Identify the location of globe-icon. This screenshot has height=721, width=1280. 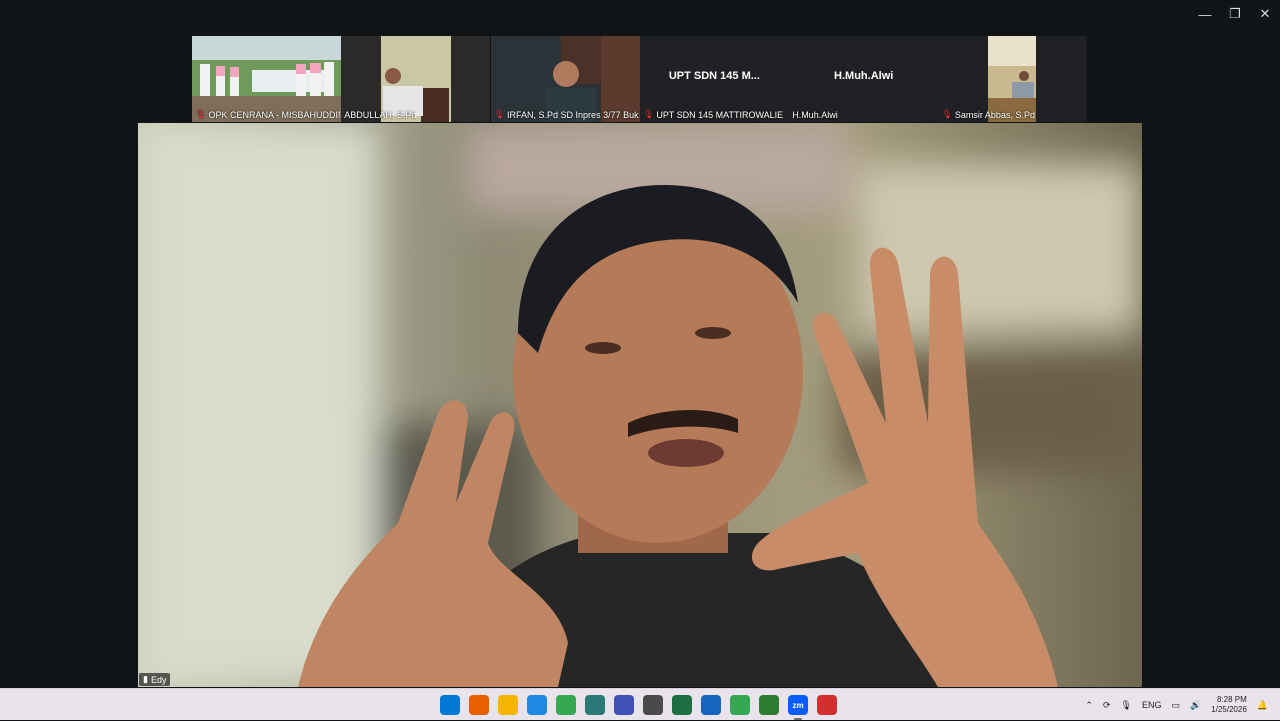
(769, 705).